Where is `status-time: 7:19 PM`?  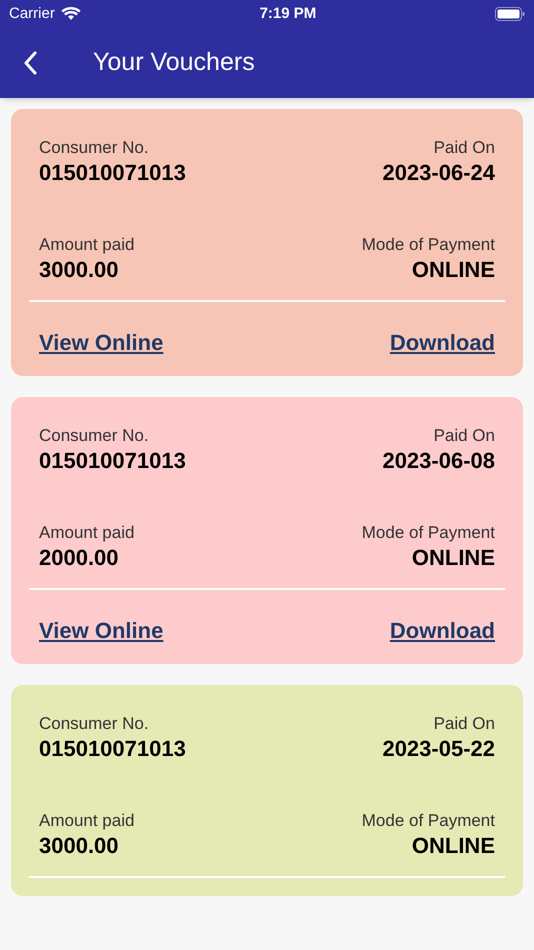 status-time: 7:19 PM is located at coordinates (288, 14).